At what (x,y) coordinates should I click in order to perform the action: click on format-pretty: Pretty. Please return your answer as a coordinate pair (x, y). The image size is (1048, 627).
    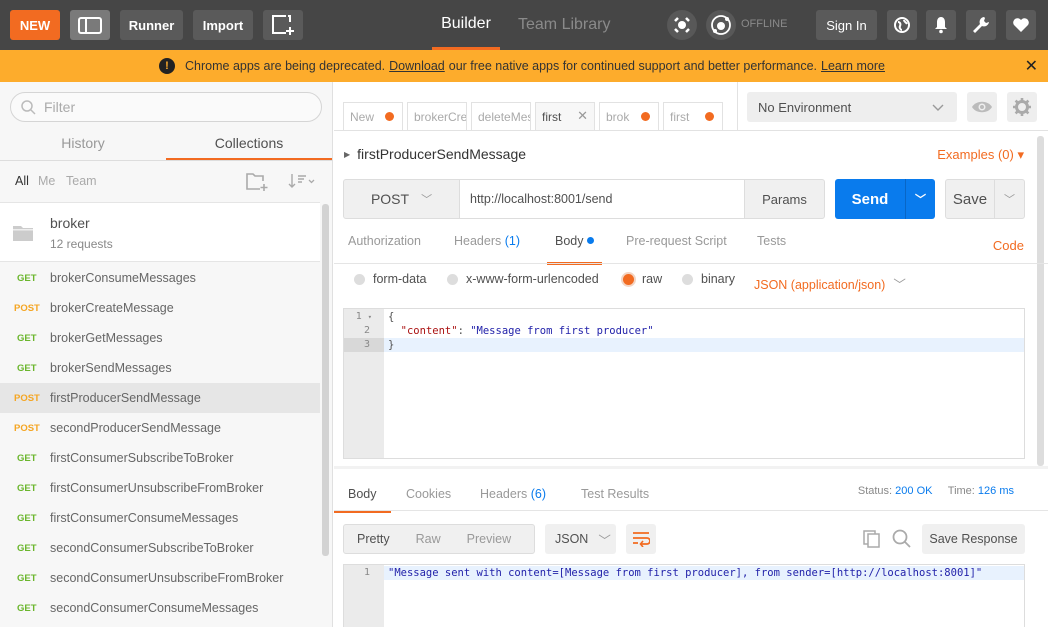
    Looking at the image, I should click on (373, 539).